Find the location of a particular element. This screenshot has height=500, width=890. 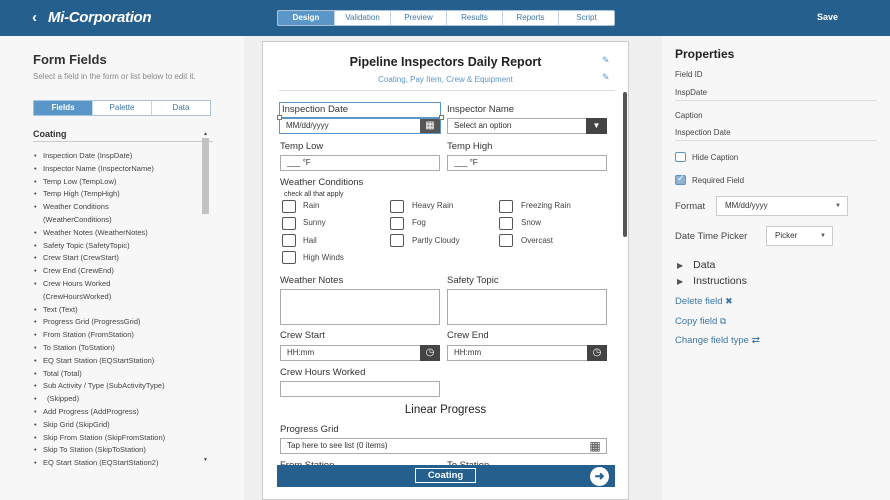

change-field-type-link: Change field type ⇄ is located at coordinates (717, 340).